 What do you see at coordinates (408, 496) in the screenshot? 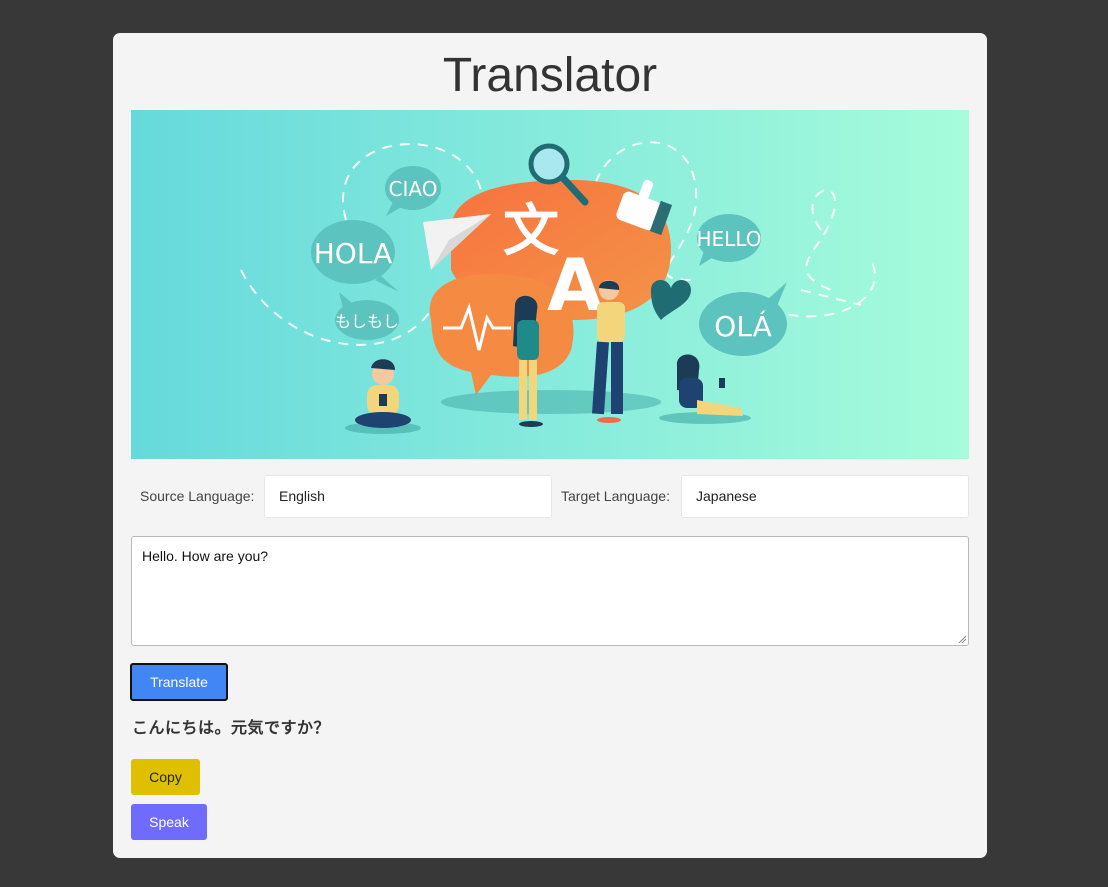
I see `source-language-select: English` at bounding box center [408, 496].